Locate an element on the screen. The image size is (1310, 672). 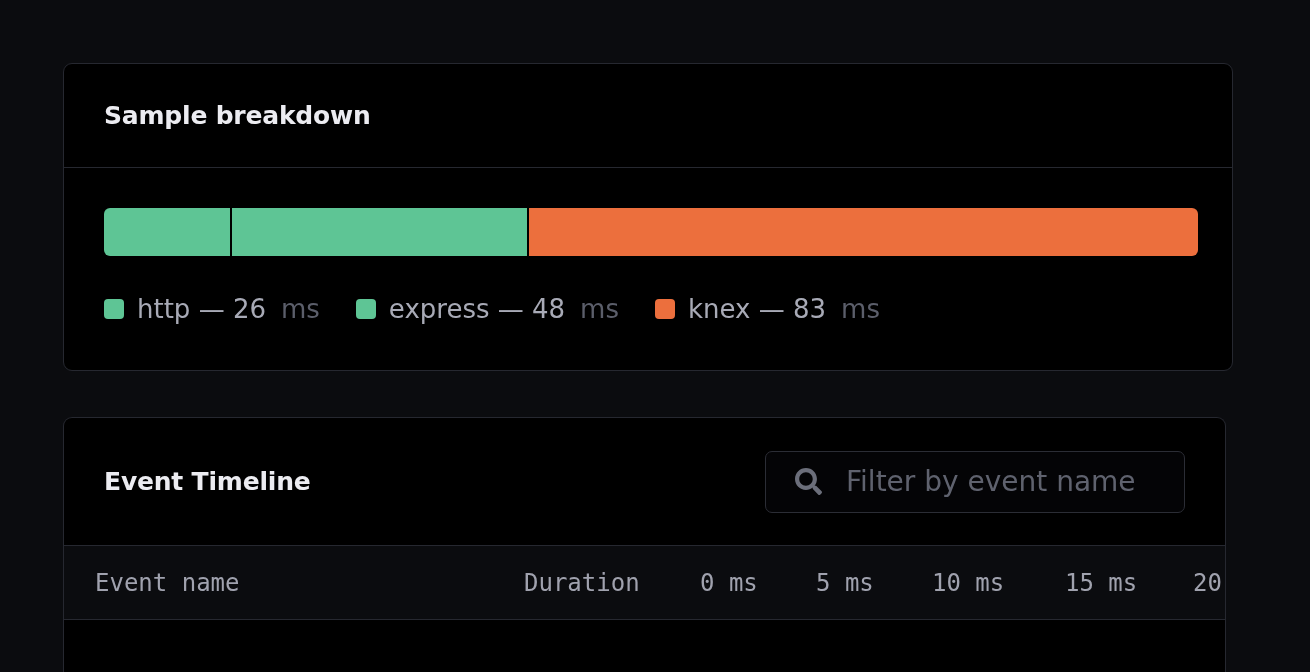
column-header: 5 ms is located at coordinates (845, 582).